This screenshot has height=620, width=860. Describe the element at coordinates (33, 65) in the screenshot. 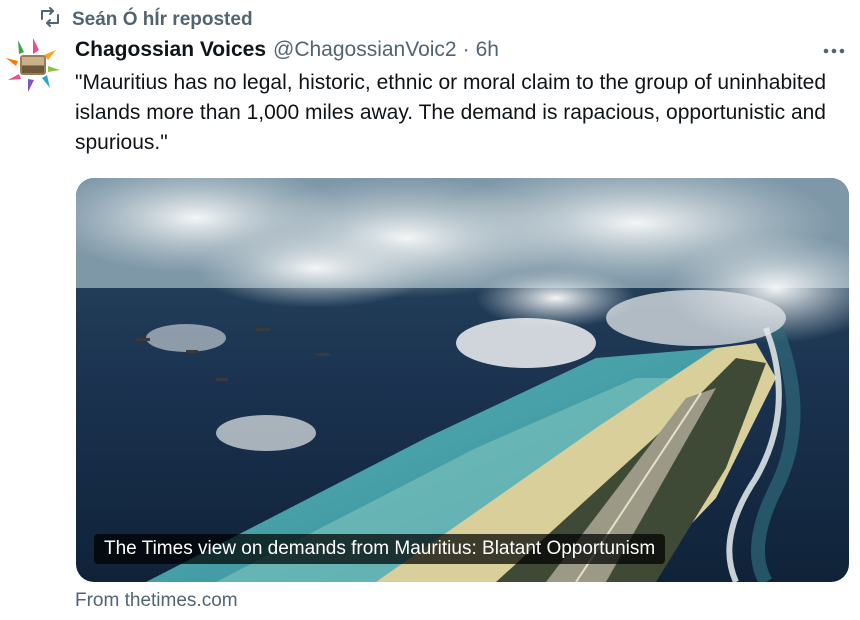

I see `avatar` at that location.